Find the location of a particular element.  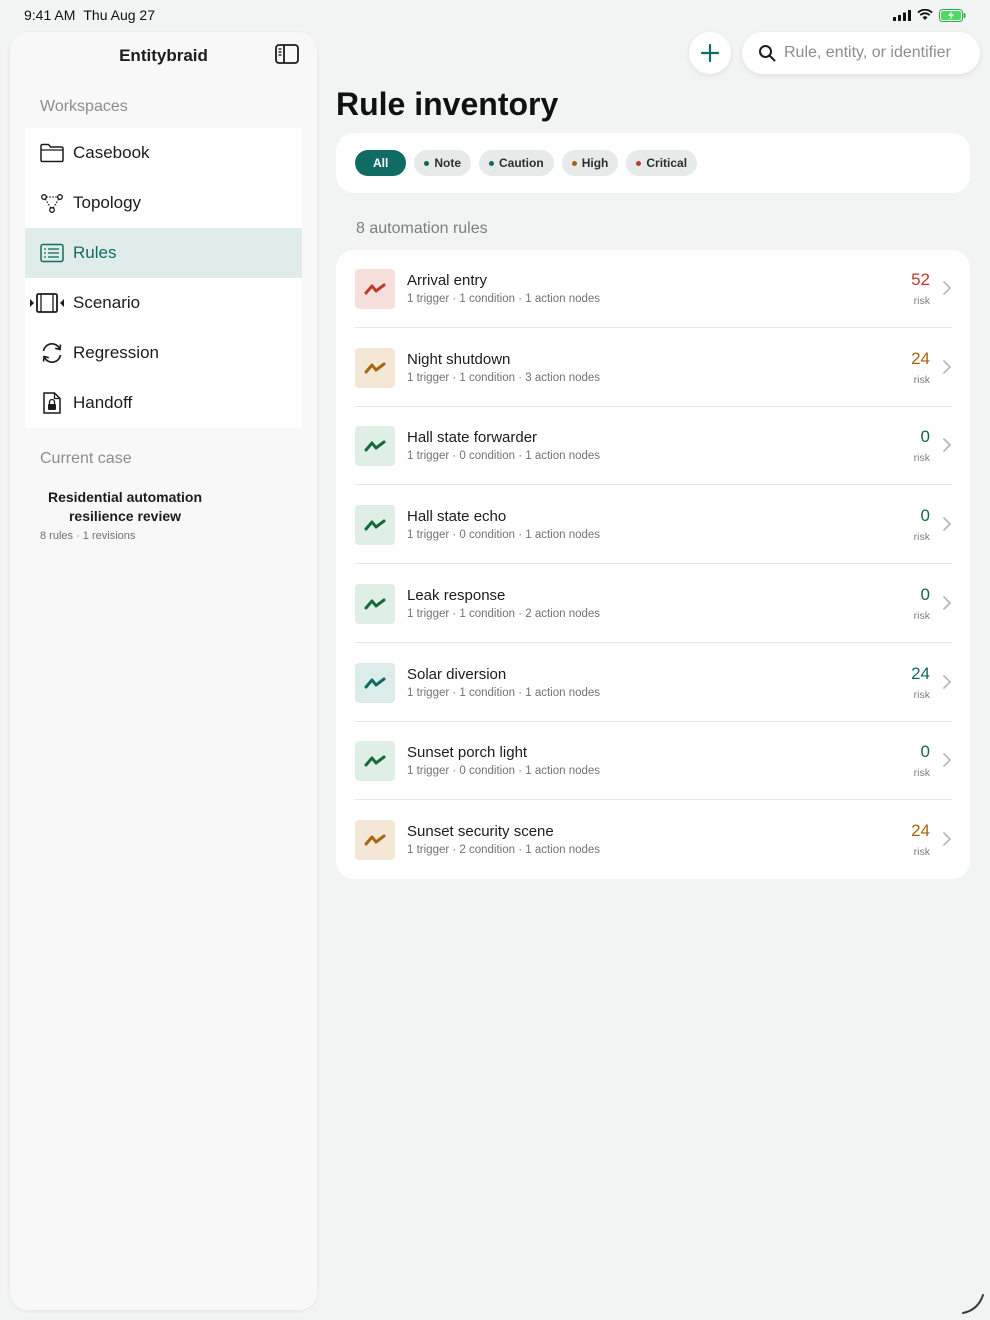

status-left: 9:41 AM Thu Aug 27 is located at coordinates (89, 15).